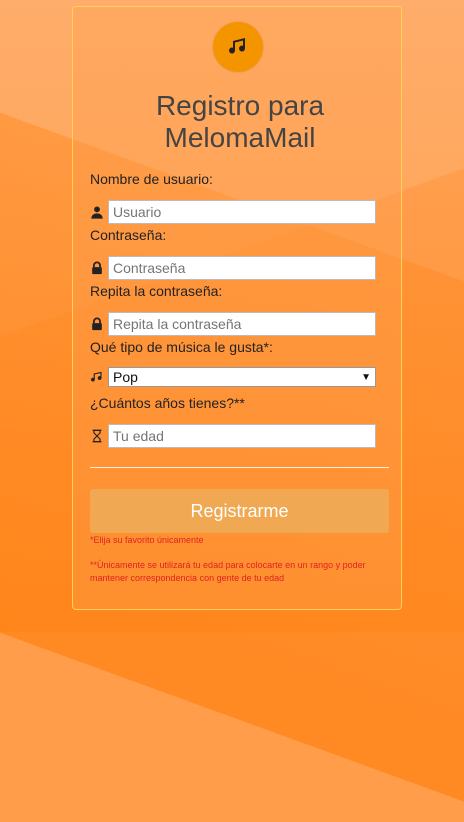  What do you see at coordinates (239, 467) in the screenshot?
I see `divider` at bounding box center [239, 467].